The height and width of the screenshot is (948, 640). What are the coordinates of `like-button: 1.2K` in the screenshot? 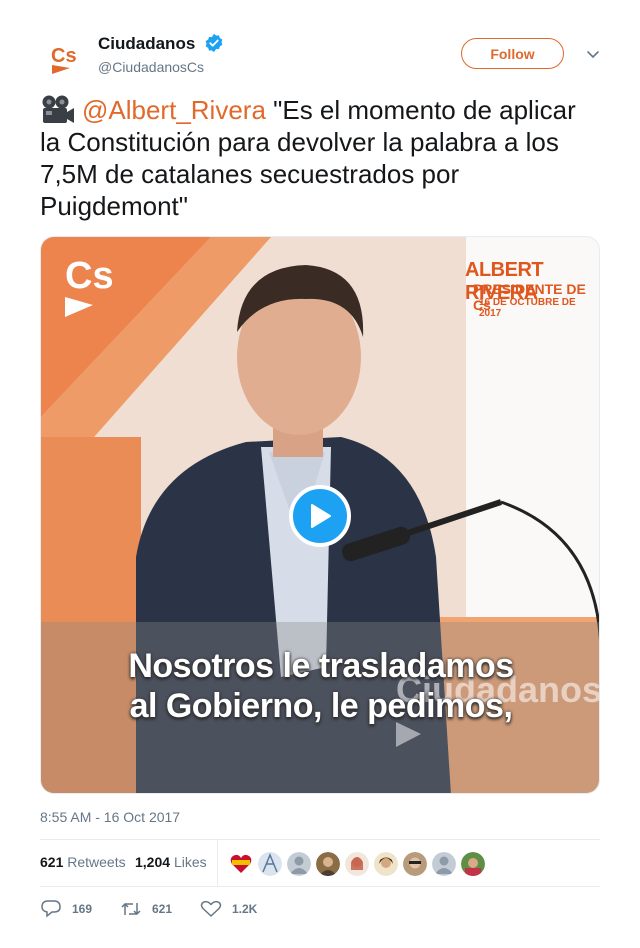 It's located at (228, 909).